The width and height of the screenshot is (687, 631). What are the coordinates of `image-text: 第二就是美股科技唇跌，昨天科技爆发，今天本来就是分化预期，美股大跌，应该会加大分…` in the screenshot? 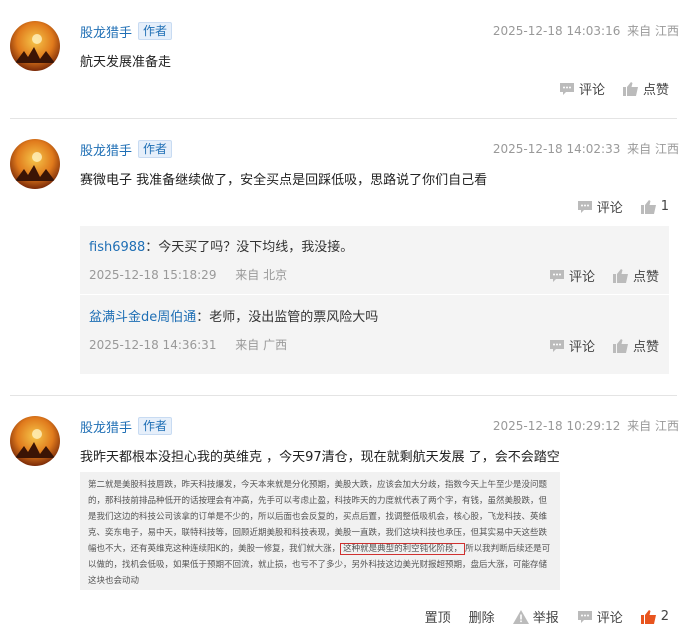 It's located at (320, 533).